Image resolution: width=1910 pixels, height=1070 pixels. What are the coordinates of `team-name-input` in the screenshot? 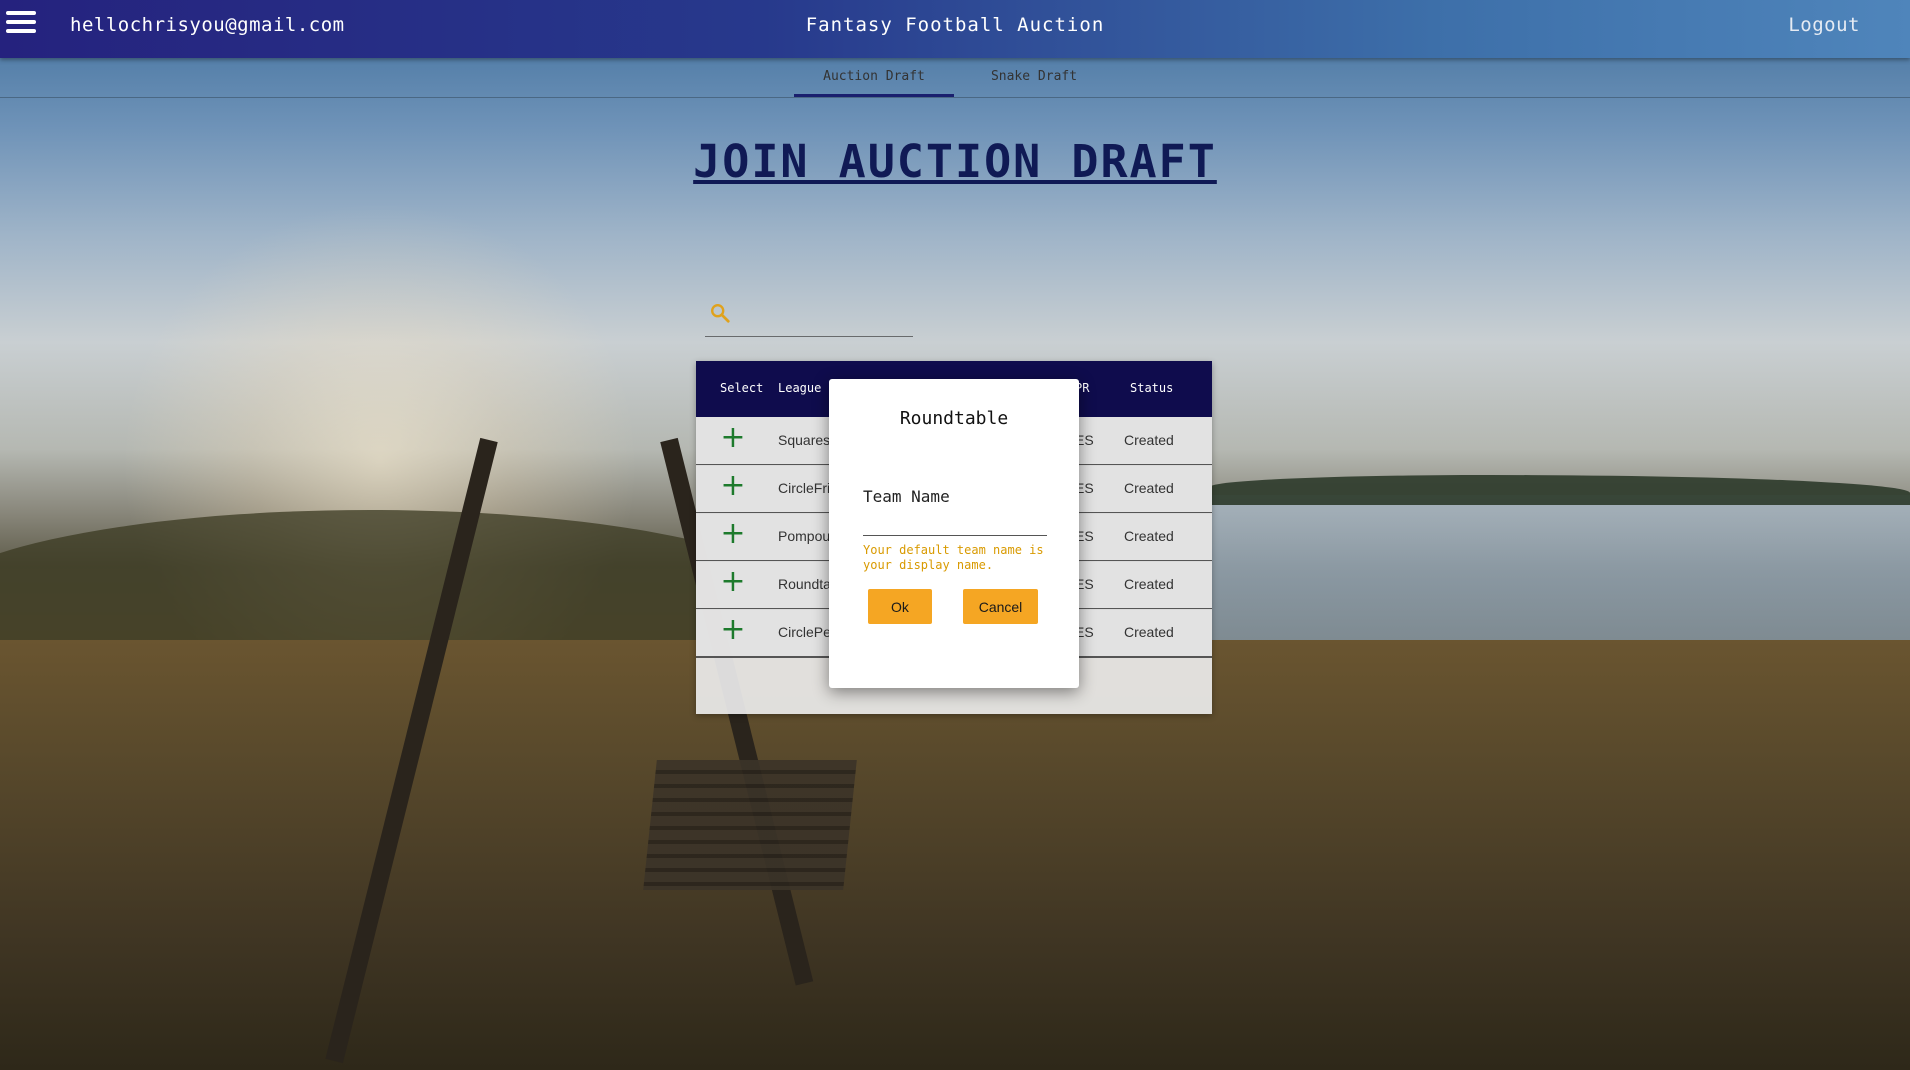 It's located at (955, 521).